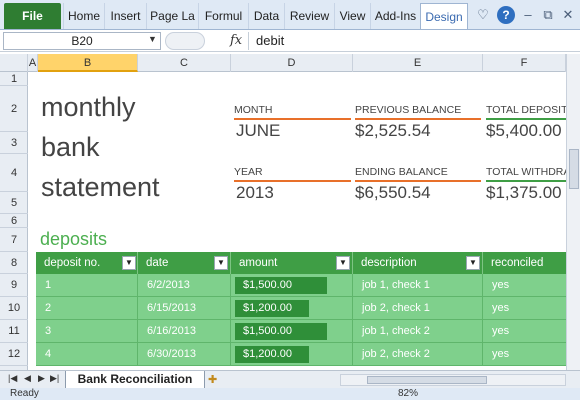 The image size is (580, 400). Describe the element at coordinates (87, 331) in the screenshot. I see `deposit-no-cell: 3` at that location.